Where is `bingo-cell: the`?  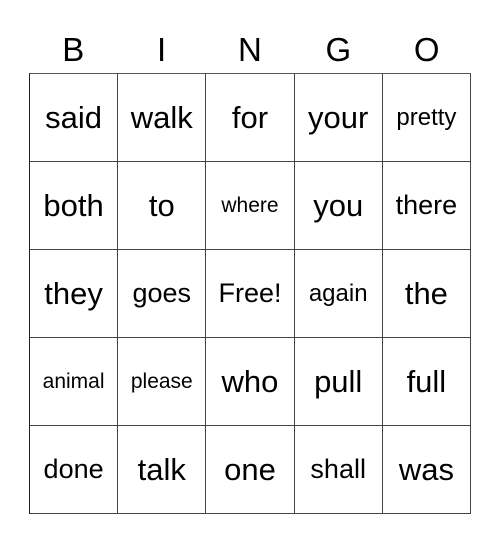
bingo-cell: the is located at coordinates (426, 294).